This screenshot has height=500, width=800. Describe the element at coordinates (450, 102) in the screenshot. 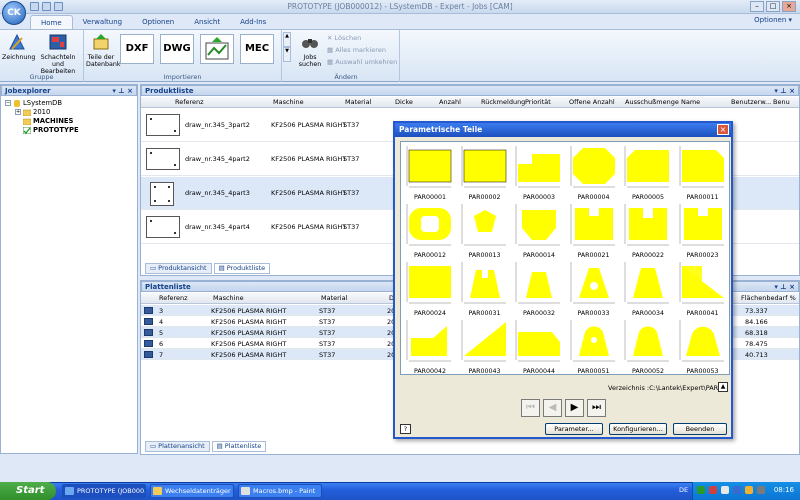

I see `col-anzahl: Anzahl` at that location.